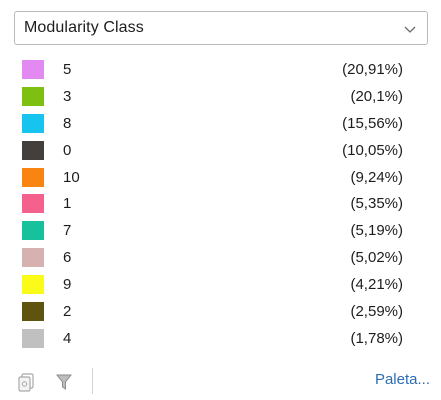  What do you see at coordinates (221, 152) in the screenshot?
I see `legend-item: 0 (10,05%)` at bounding box center [221, 152].